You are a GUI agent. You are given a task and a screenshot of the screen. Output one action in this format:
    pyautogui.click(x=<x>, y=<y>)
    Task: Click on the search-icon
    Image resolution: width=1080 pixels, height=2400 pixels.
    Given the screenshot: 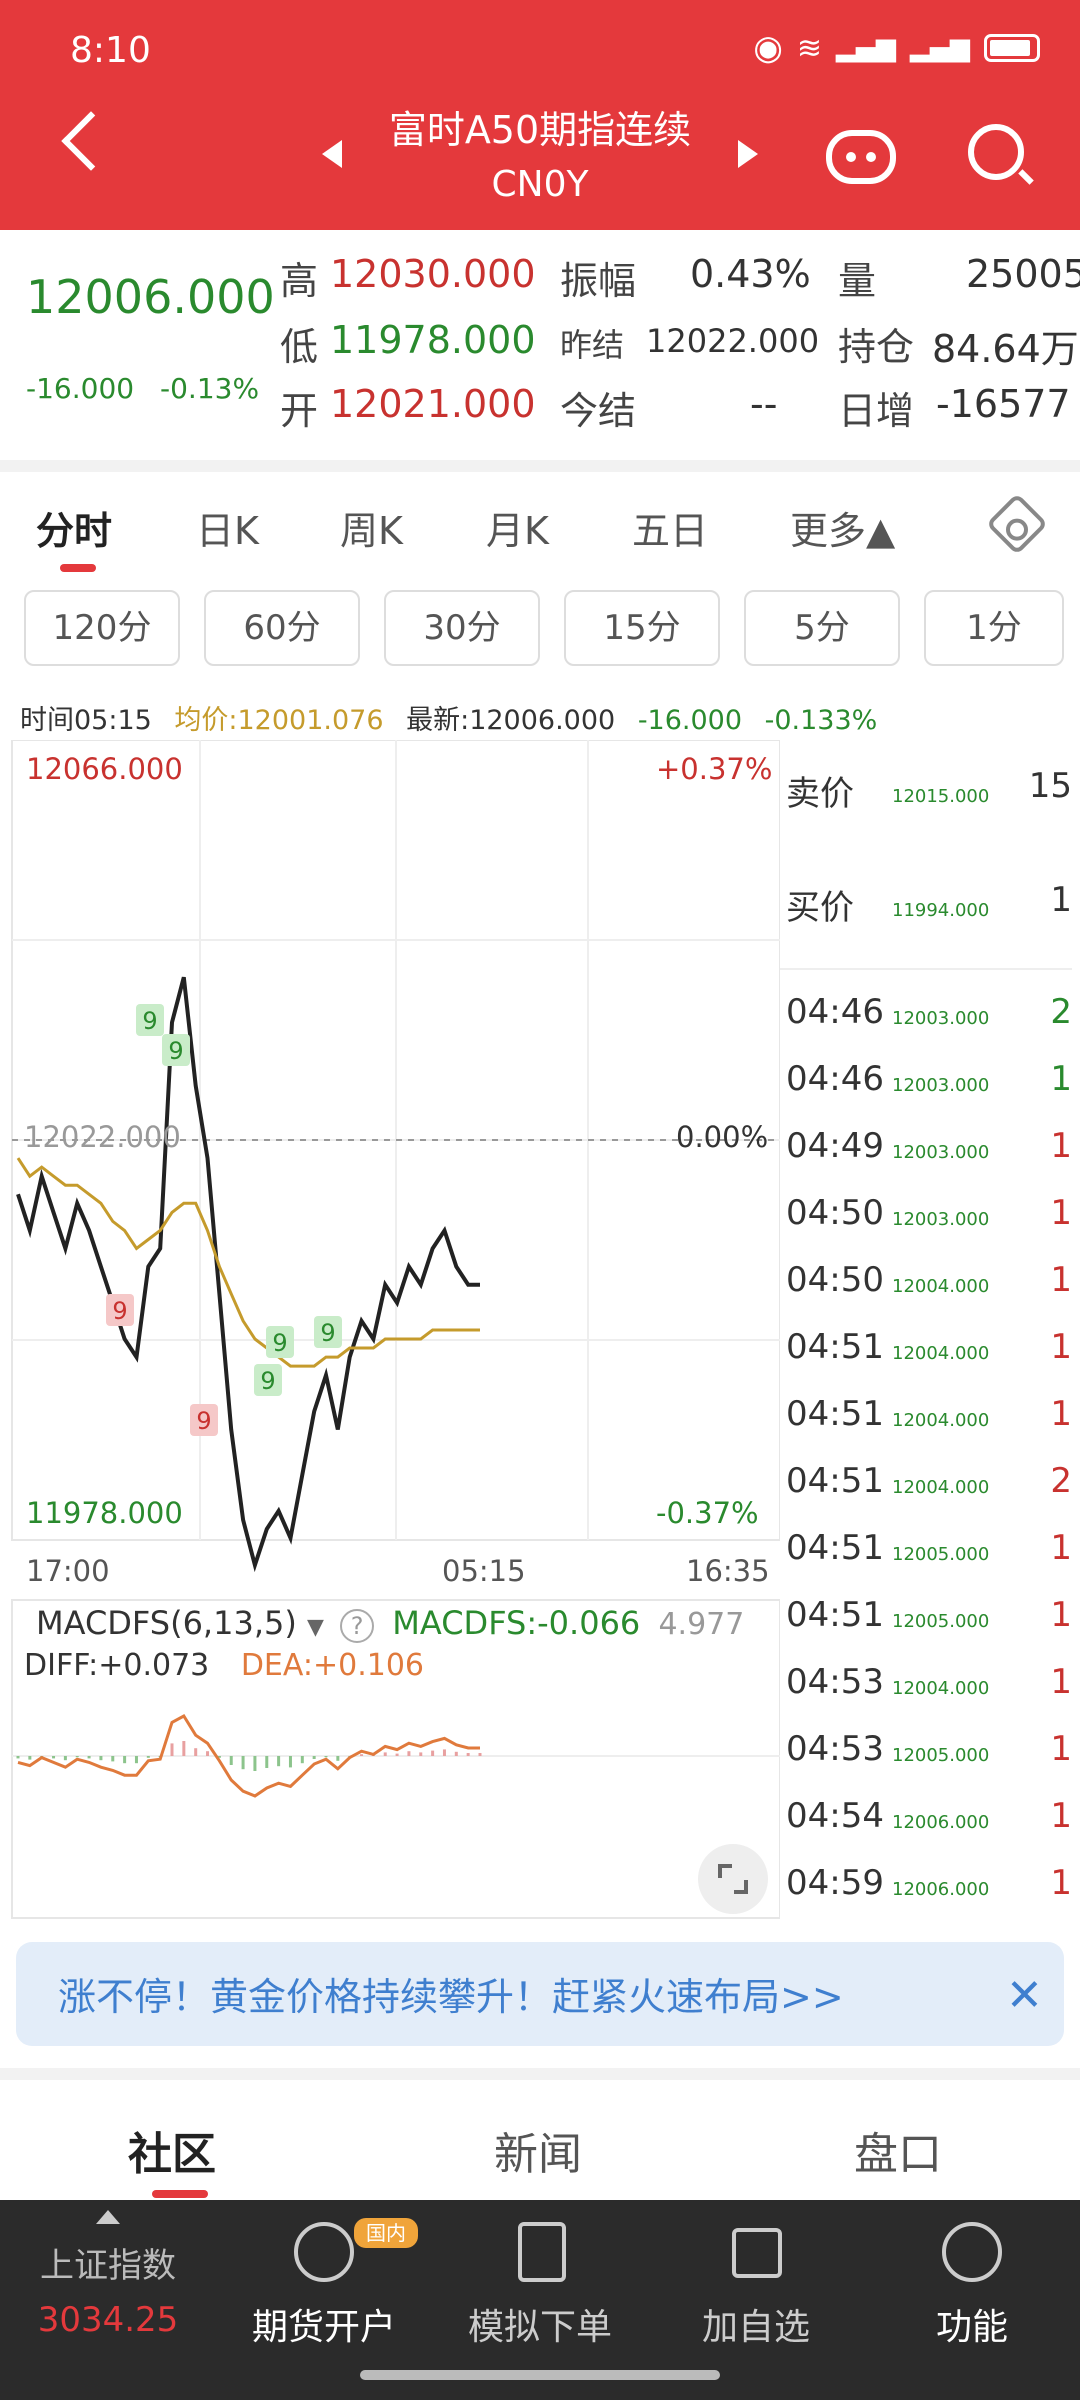 What is the action you would take?
    pyautogui.click(x=996, y=152)
    